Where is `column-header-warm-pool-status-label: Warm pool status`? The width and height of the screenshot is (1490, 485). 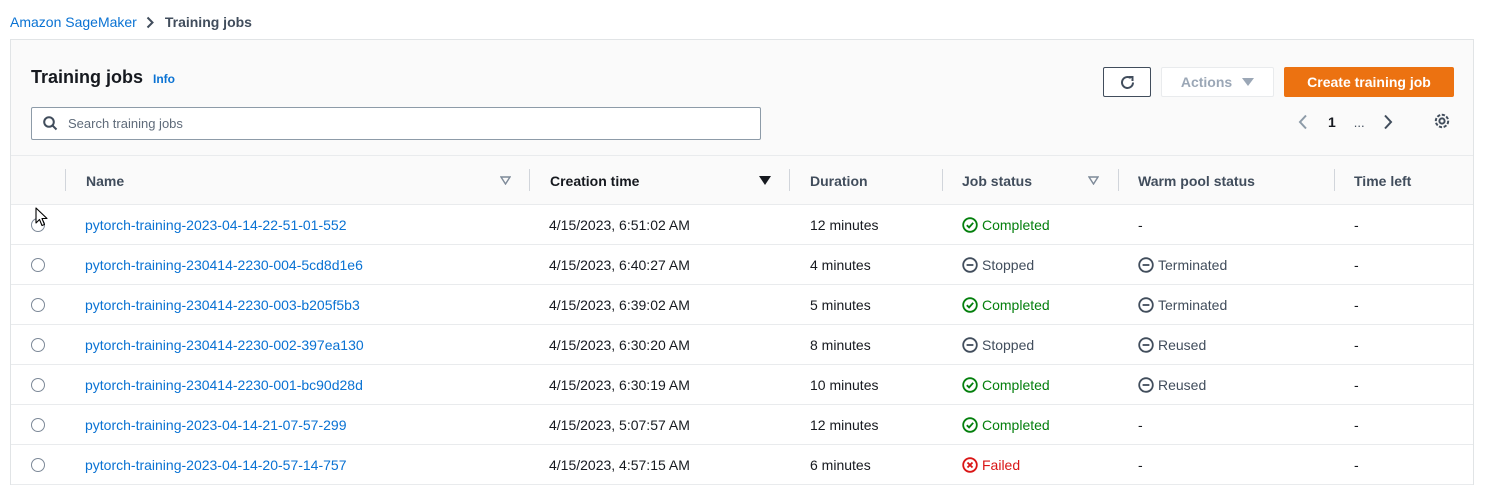 column-header-warm-pool-status-label: Warm pool status is located at coordinates (1196, 180).